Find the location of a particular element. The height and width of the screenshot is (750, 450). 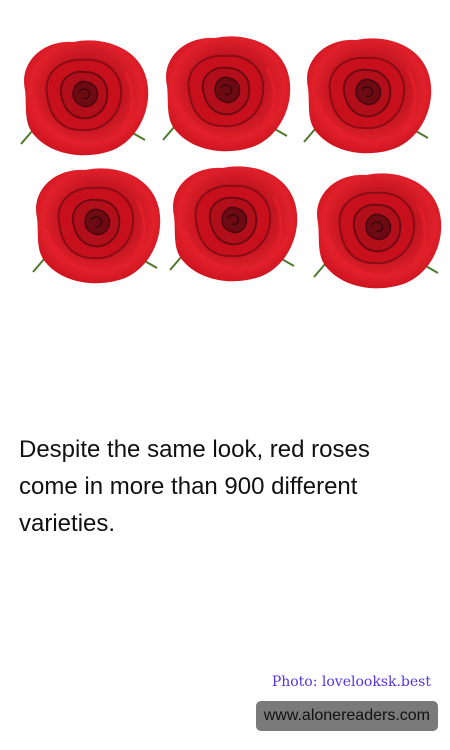

website-badge: www.alonereaders.com is located at coordinates (346, 716).